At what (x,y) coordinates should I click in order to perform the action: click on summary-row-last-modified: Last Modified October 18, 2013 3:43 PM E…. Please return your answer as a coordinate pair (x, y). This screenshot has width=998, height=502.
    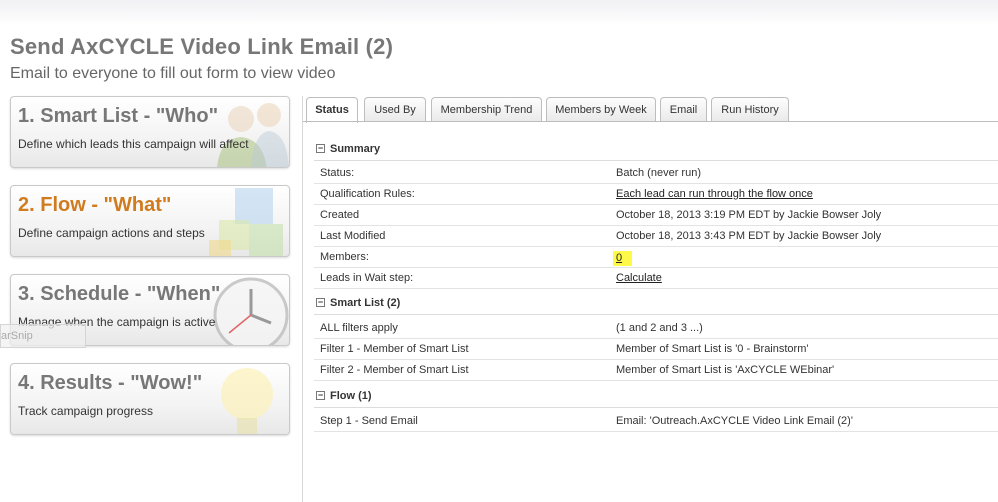
    Looking at the image, I should click on (656, 236).